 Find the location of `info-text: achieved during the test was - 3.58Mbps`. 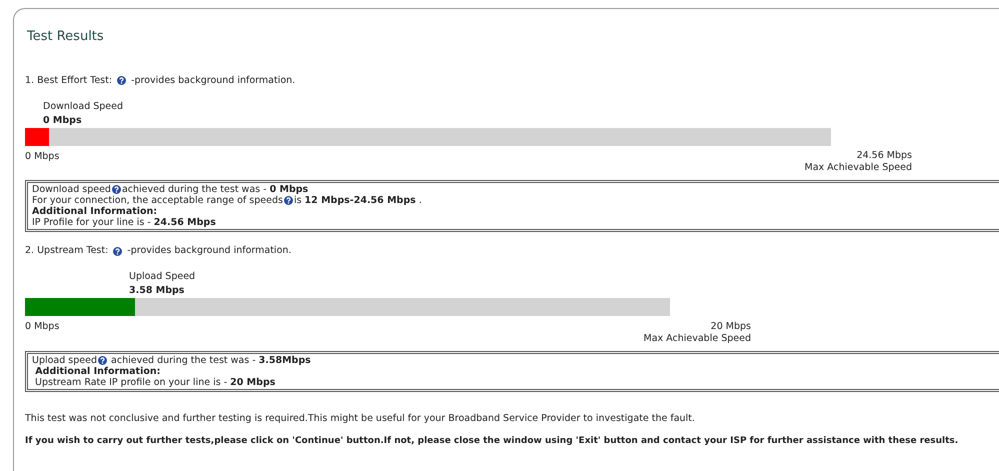

info-text: achieved during the test was - 3.58Mbps is located at coordinates (210, 360).